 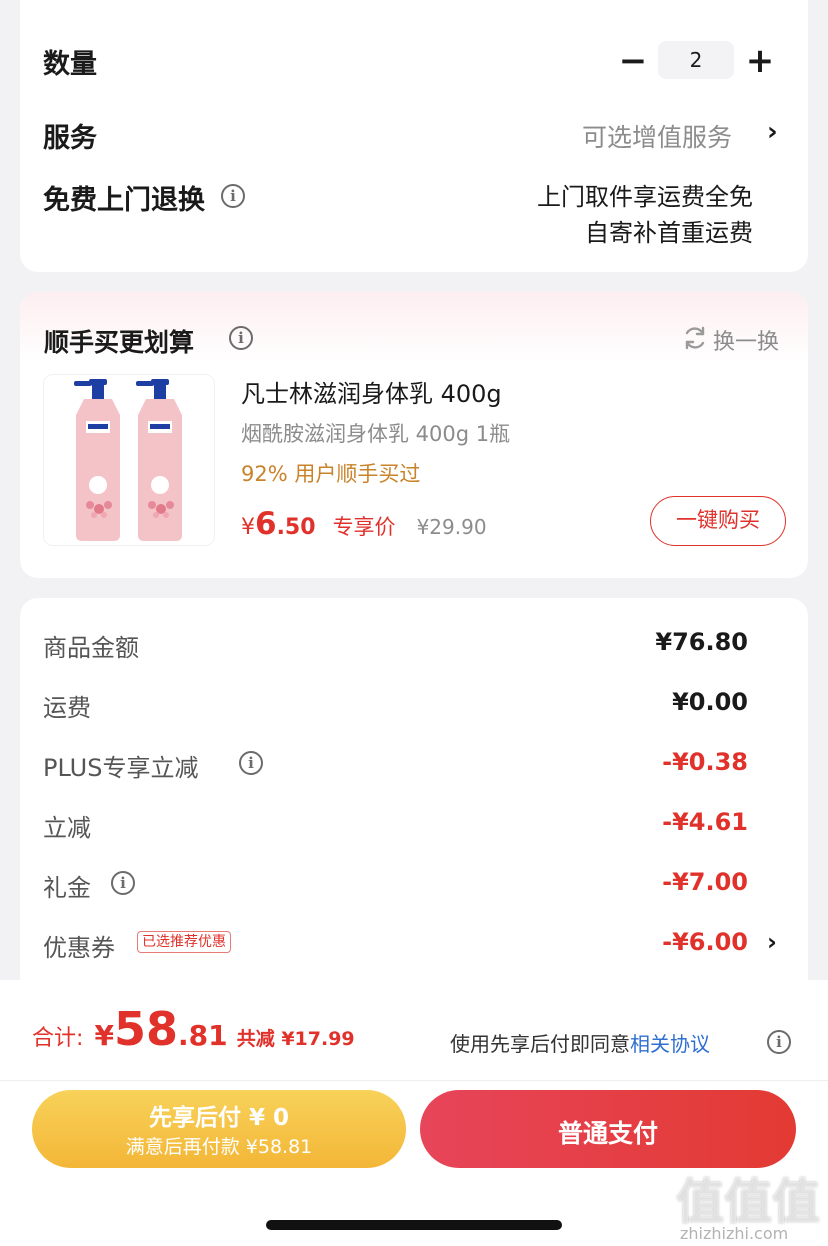 I want to click on fee-value-gift-money: -¥7.00, so click(x=705, y=882).